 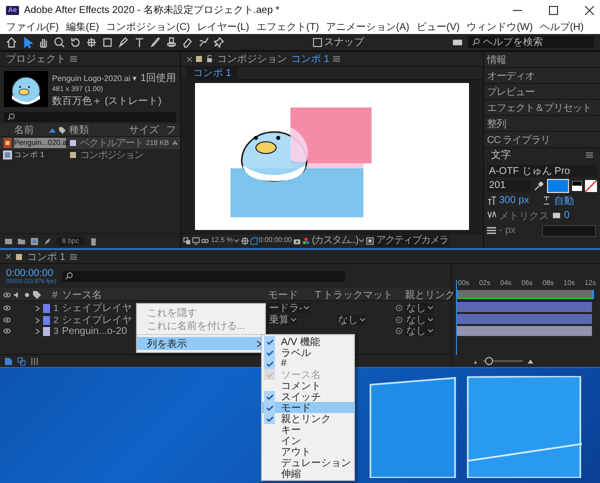 What do you see at coordinates (438, 27) in the screenshot?
I see `menu-item: ビュー(V)` at bounding box center [438, 27].